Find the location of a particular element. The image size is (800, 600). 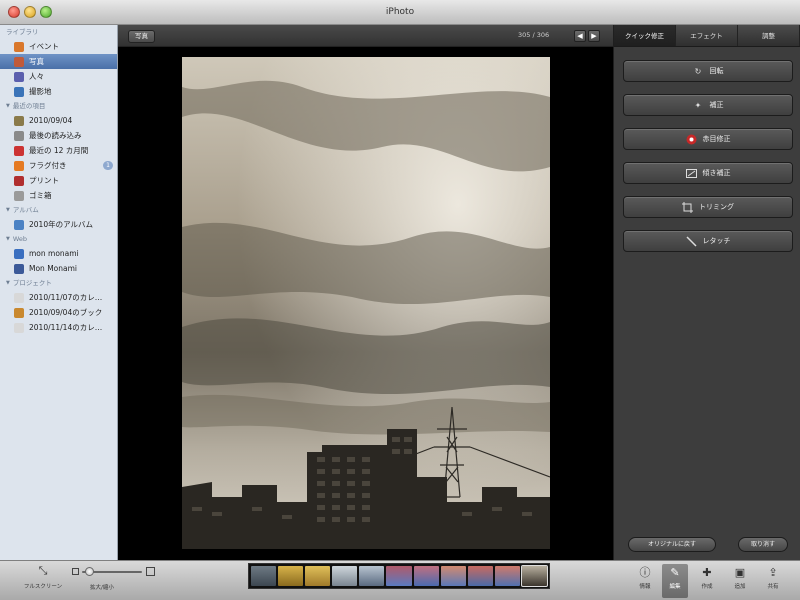

album-icon is located at coordinates (19, 224).